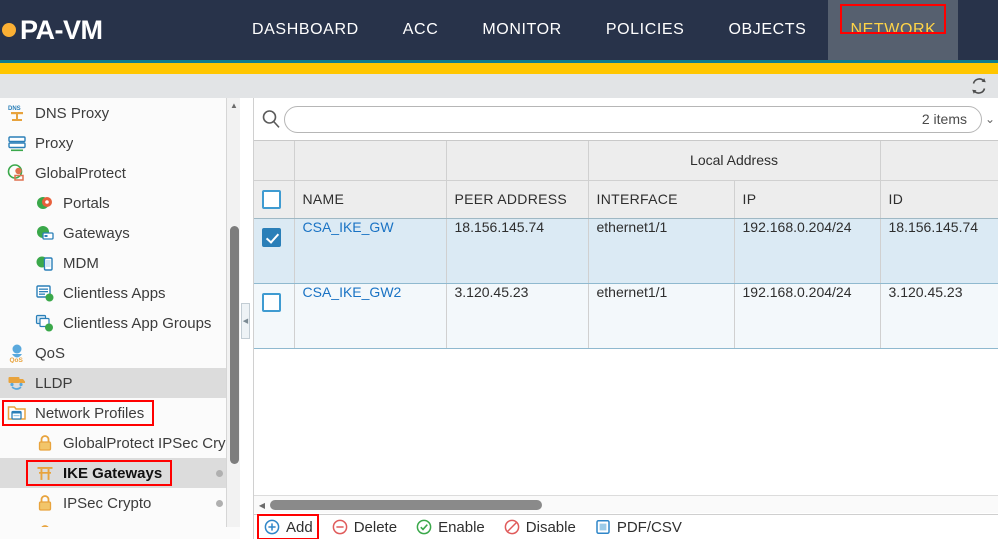 The width and height of the screenshot is (998, 539). What do you see at coordinates (352, 292) in the screenshot?
I see `gateway-name-link: CSA_IKE_GW2` at bounding box center [352, 292].